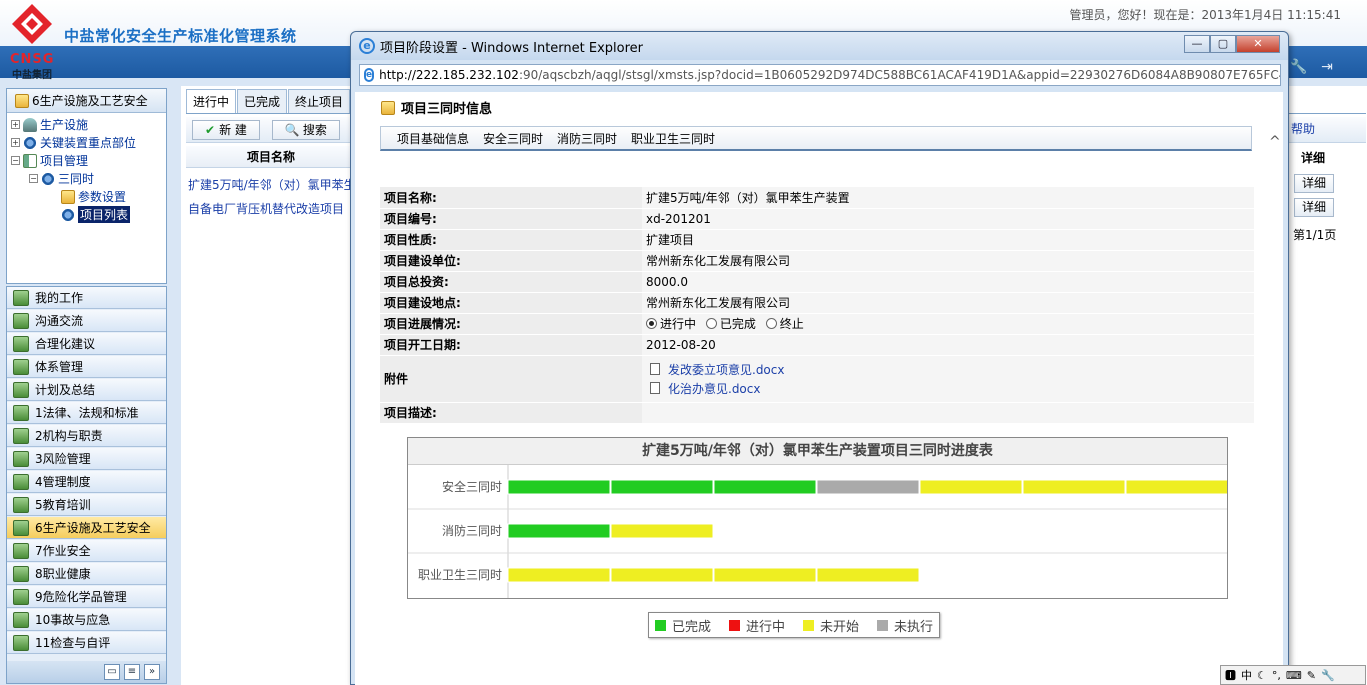 Image resolution: width=1367 pixels, height=685 pixels. I want to click on tab-in-progress: 进行中, so click(211, 101).